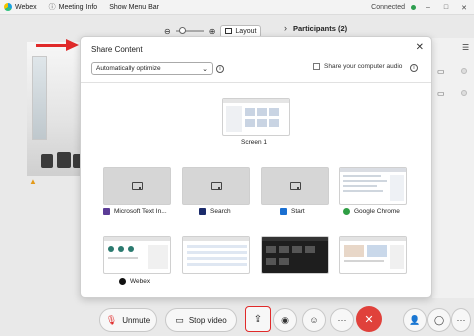 Image resolution: width=474 pixels, height=336 pixels. What do you see at coordinates (464, 8) in the screenshot?
I see `close-window-button: ✕` at bounding box center [464, 8].